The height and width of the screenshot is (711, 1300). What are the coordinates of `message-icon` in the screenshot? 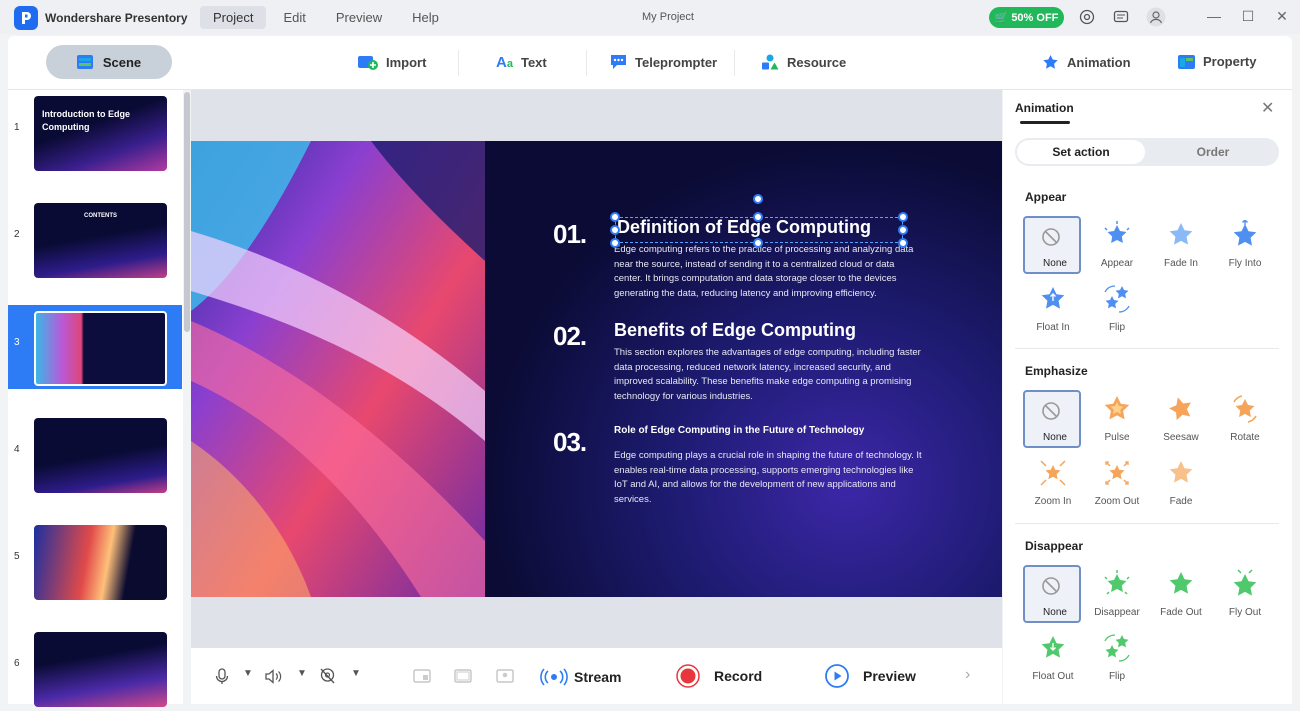 It's located at (1121, 17).